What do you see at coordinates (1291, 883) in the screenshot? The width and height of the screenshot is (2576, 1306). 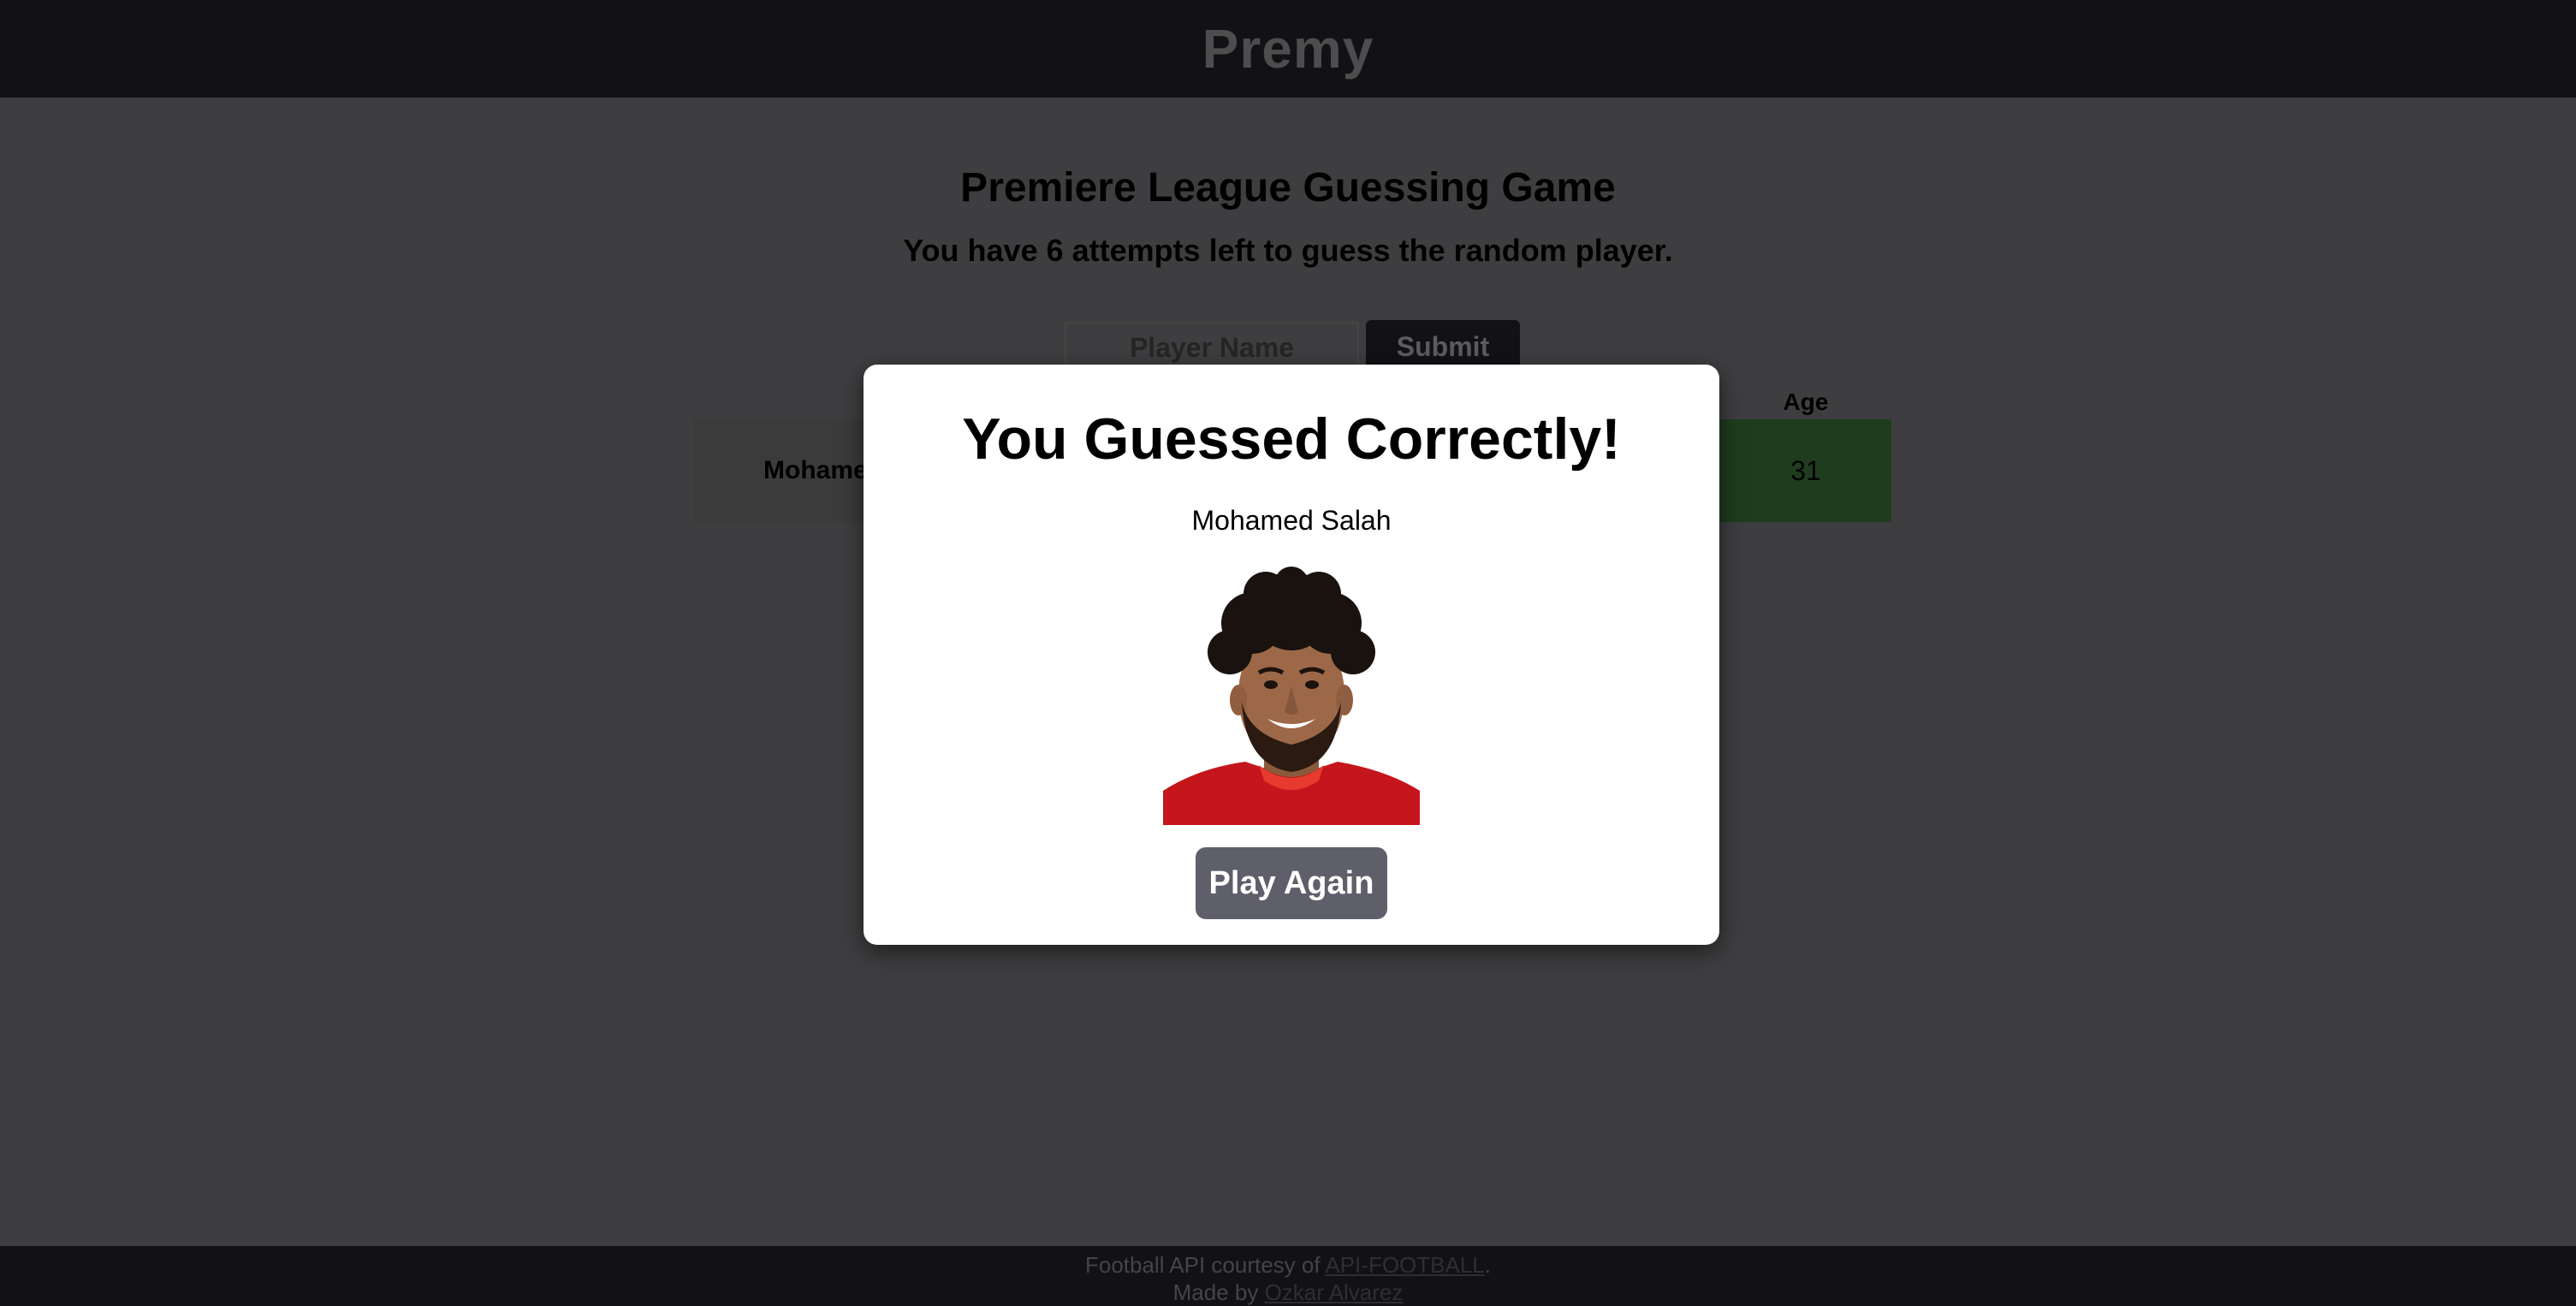 I see `play-again-button: Play Again` at bounding box center [1291, 883].